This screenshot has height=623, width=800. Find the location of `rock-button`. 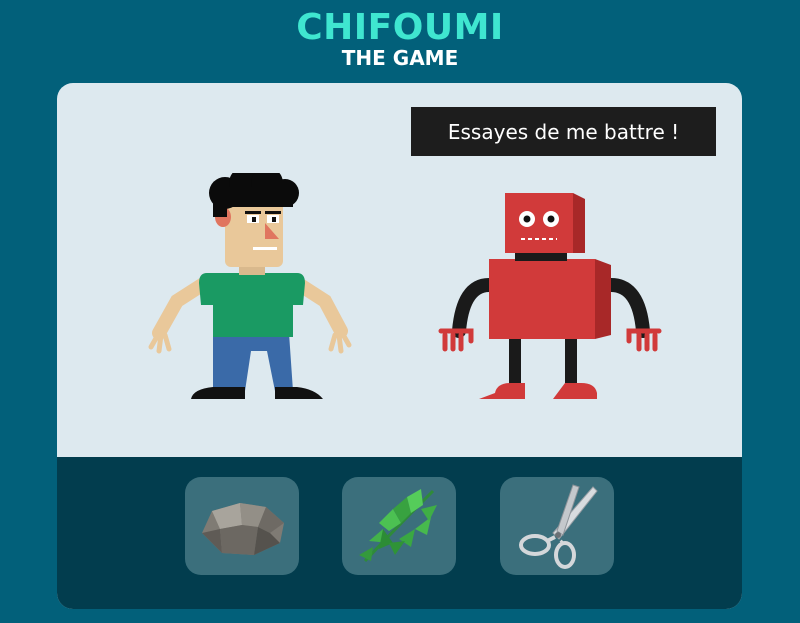

rock-button is located at coordinates (242, 526).